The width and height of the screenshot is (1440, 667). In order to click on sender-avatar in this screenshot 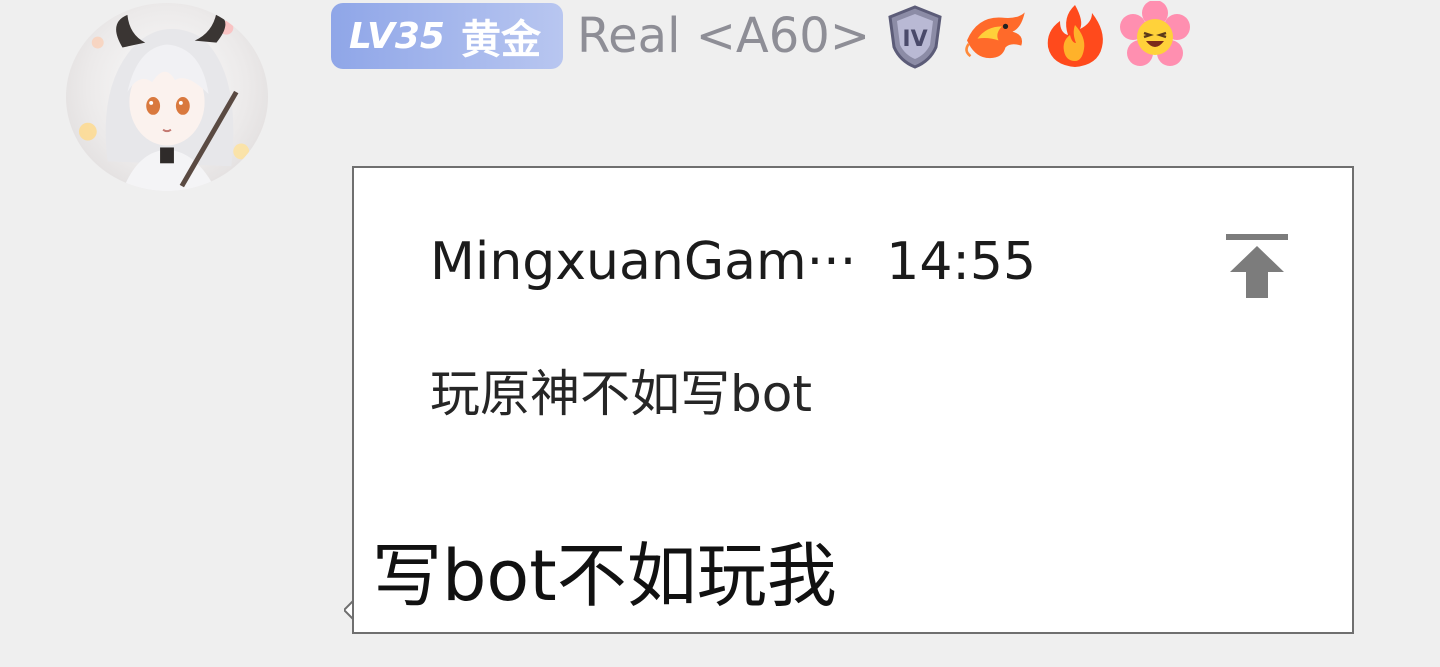, I will do `click(167, 97)`.